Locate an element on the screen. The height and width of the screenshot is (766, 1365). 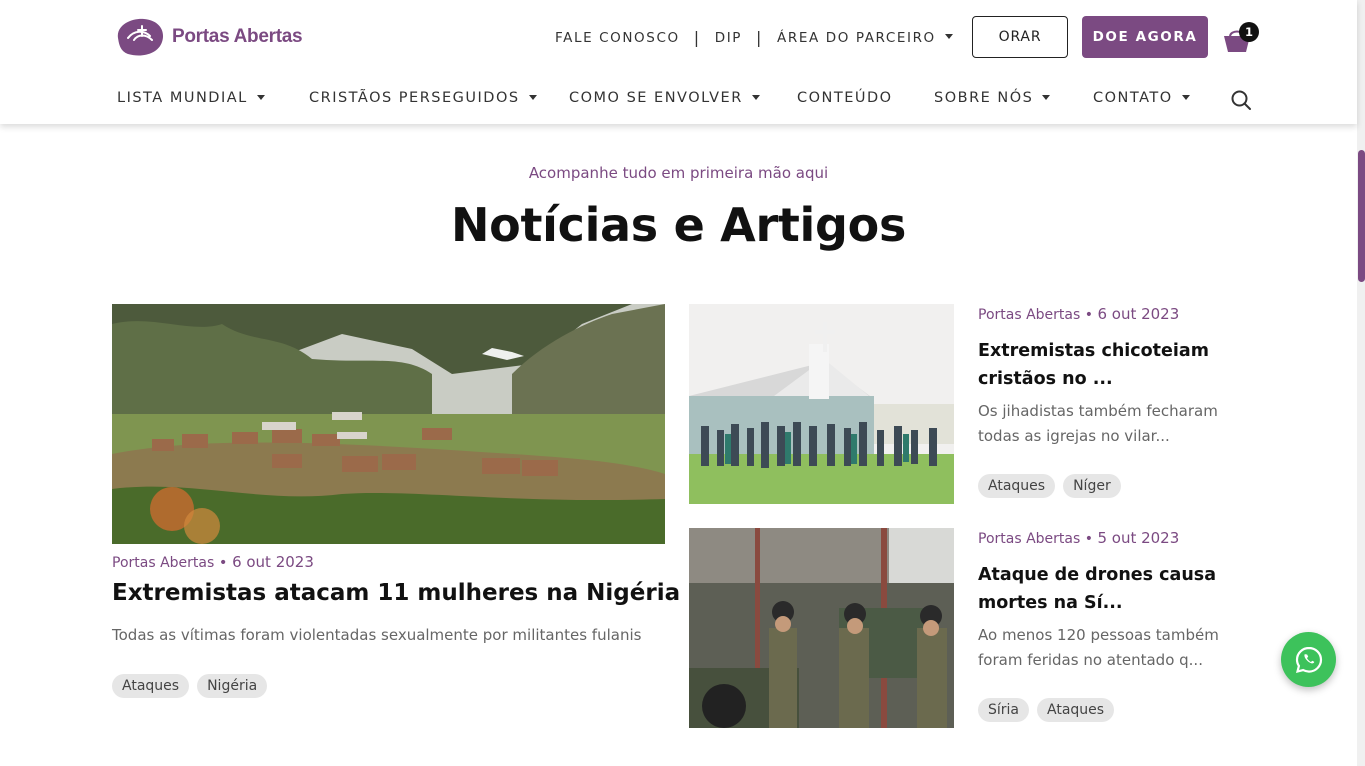
featured-article-meta: Portas Abertas • 6 out 2023 is located at coordinates (213, 562).